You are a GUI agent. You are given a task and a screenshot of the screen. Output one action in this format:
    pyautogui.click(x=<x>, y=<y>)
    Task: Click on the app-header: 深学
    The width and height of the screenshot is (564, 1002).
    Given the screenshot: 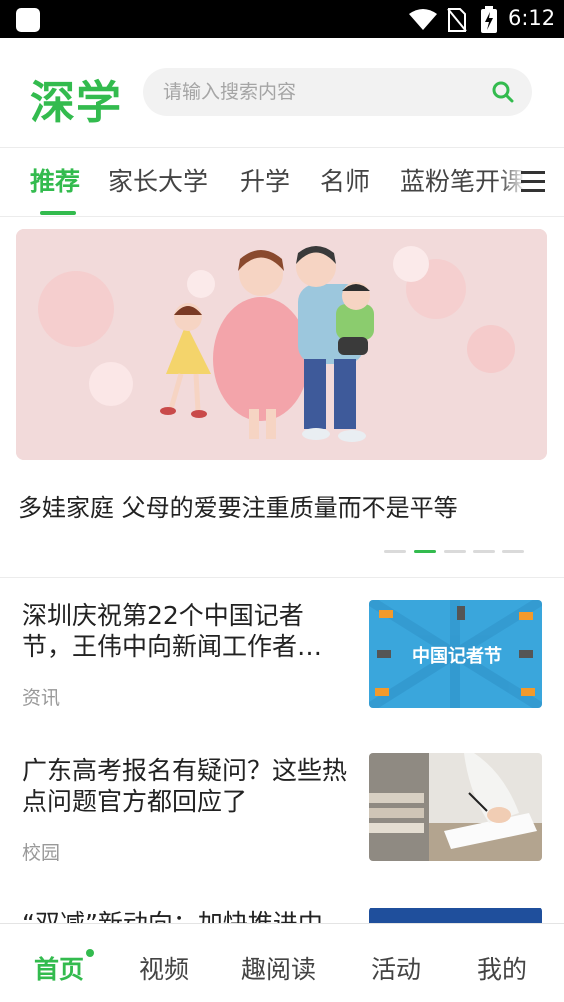 What is the action you would take?
    pyautogui.click(x=282, y=93)
    